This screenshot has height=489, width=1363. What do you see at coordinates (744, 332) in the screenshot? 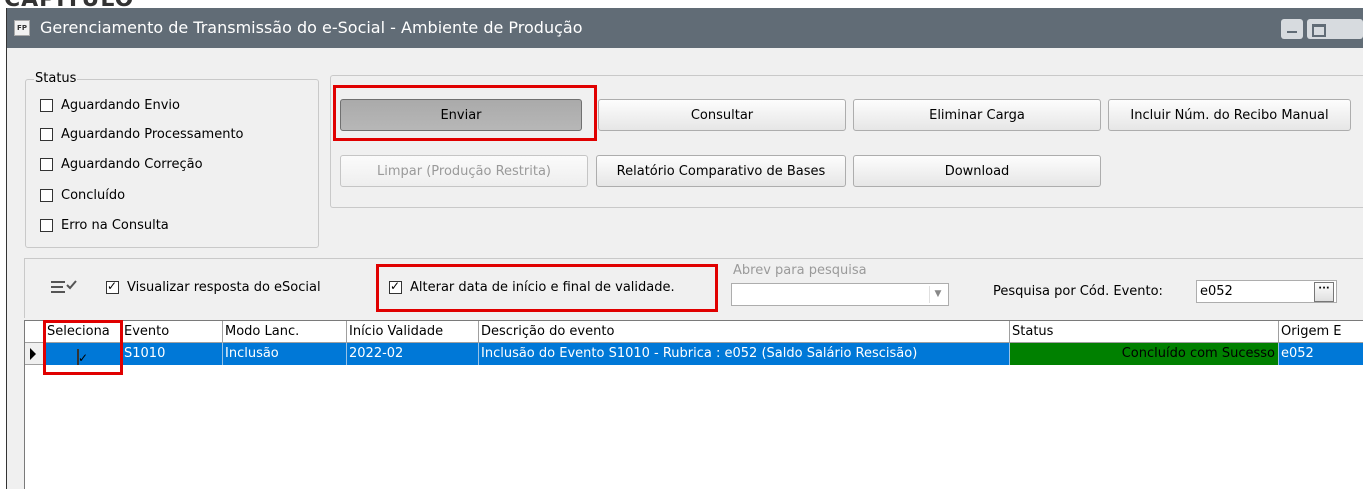
I see `column-header-descricao: Descrição do evento` at bounding box center [744, 332].